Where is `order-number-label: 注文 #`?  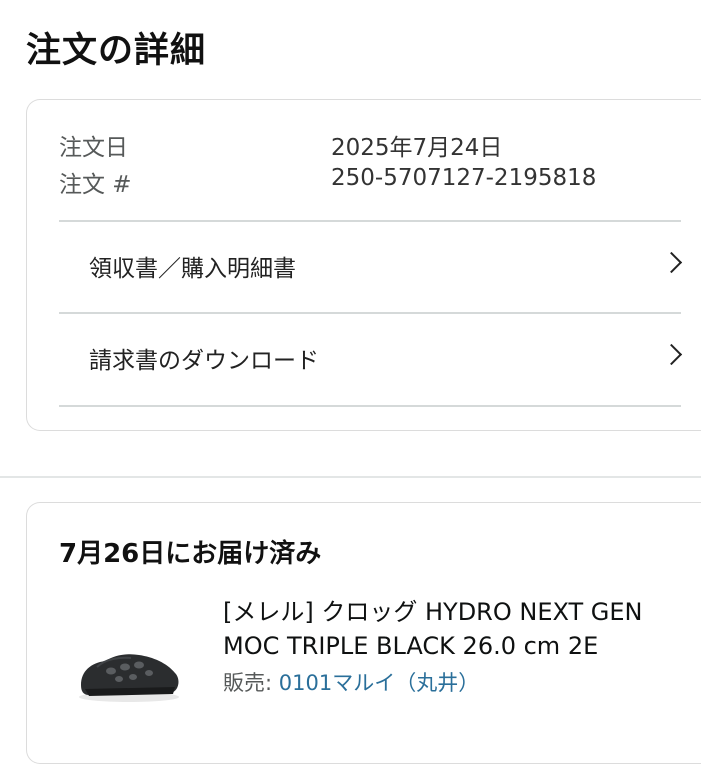 order-number-label: 注文 # is located at coordinates (95, 185).